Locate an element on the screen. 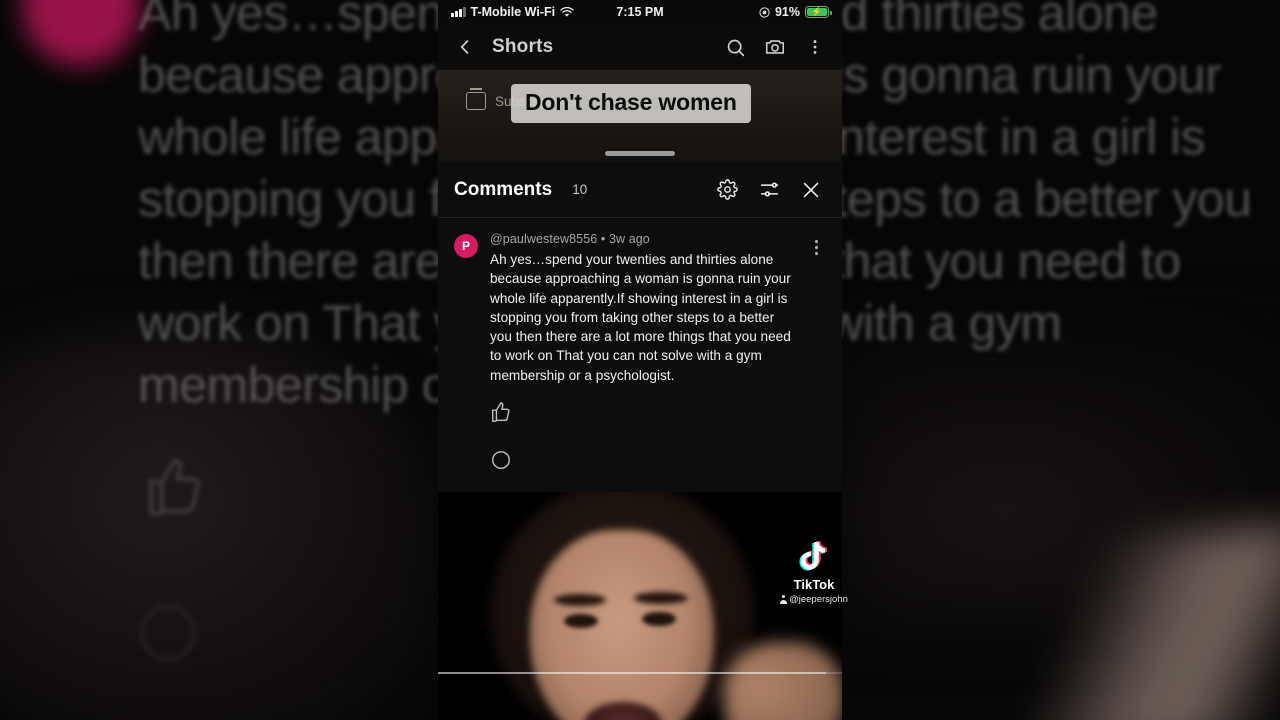 The image size is (1280, 720). wifi-icon is located at coordinates (567, 11).